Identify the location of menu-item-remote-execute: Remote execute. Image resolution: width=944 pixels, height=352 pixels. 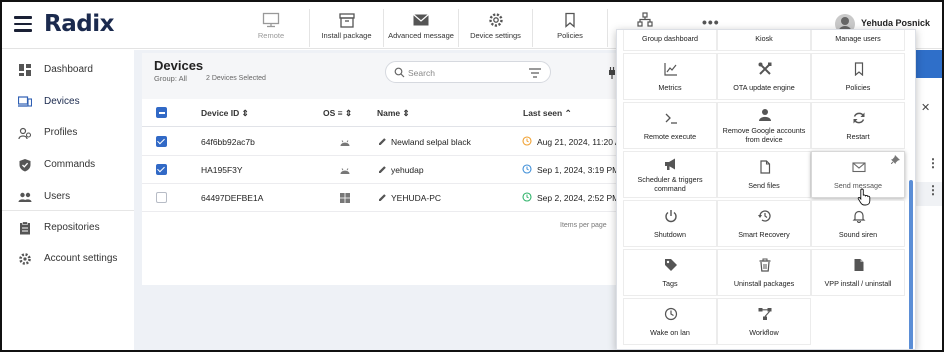
(670, 125).